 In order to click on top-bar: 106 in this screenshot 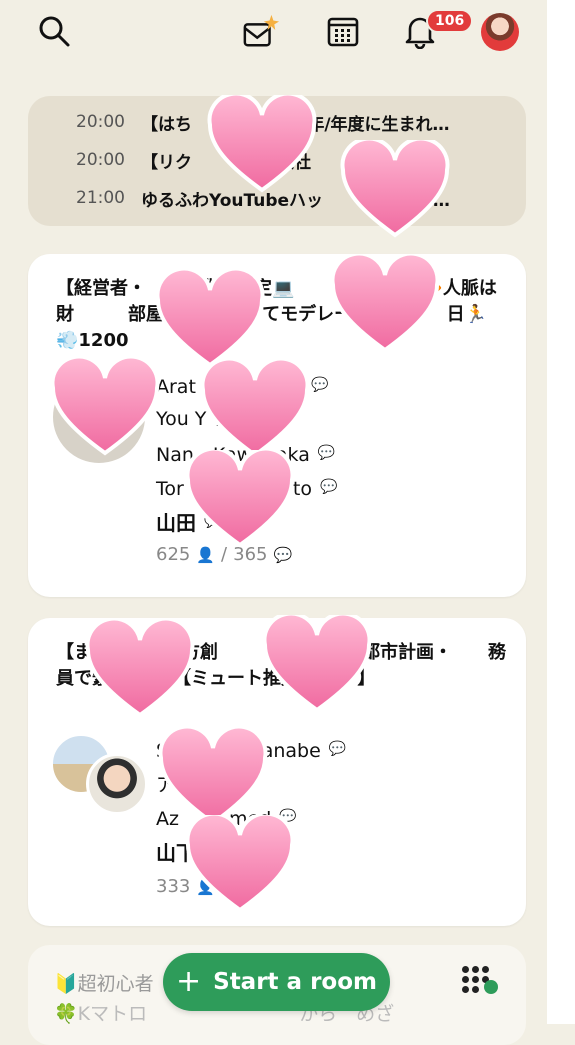, I will do `click(273, 35)`.